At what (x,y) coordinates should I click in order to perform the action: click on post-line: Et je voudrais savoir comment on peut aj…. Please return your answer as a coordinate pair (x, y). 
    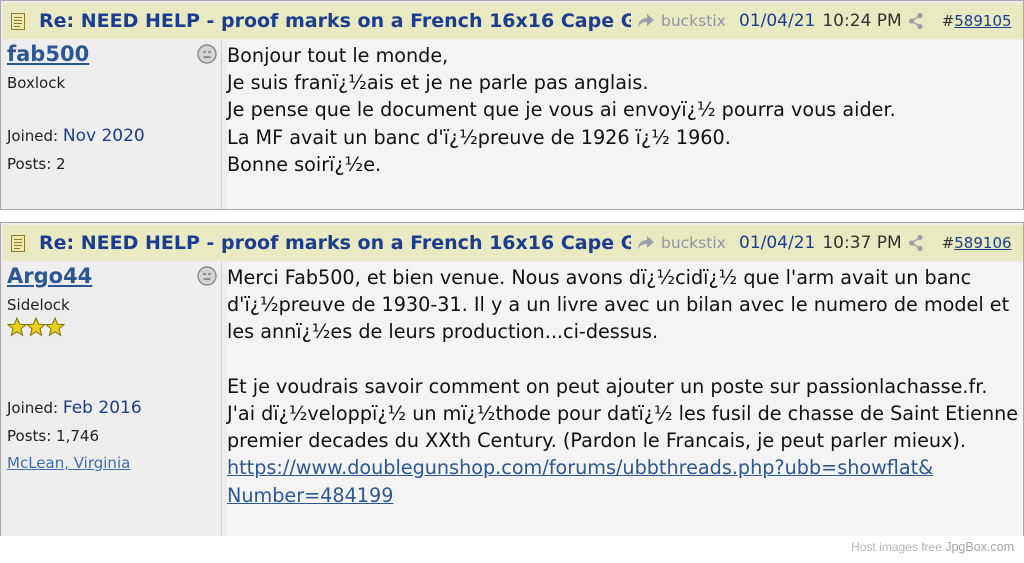
    Looking at the image, I should click on (607, 386).